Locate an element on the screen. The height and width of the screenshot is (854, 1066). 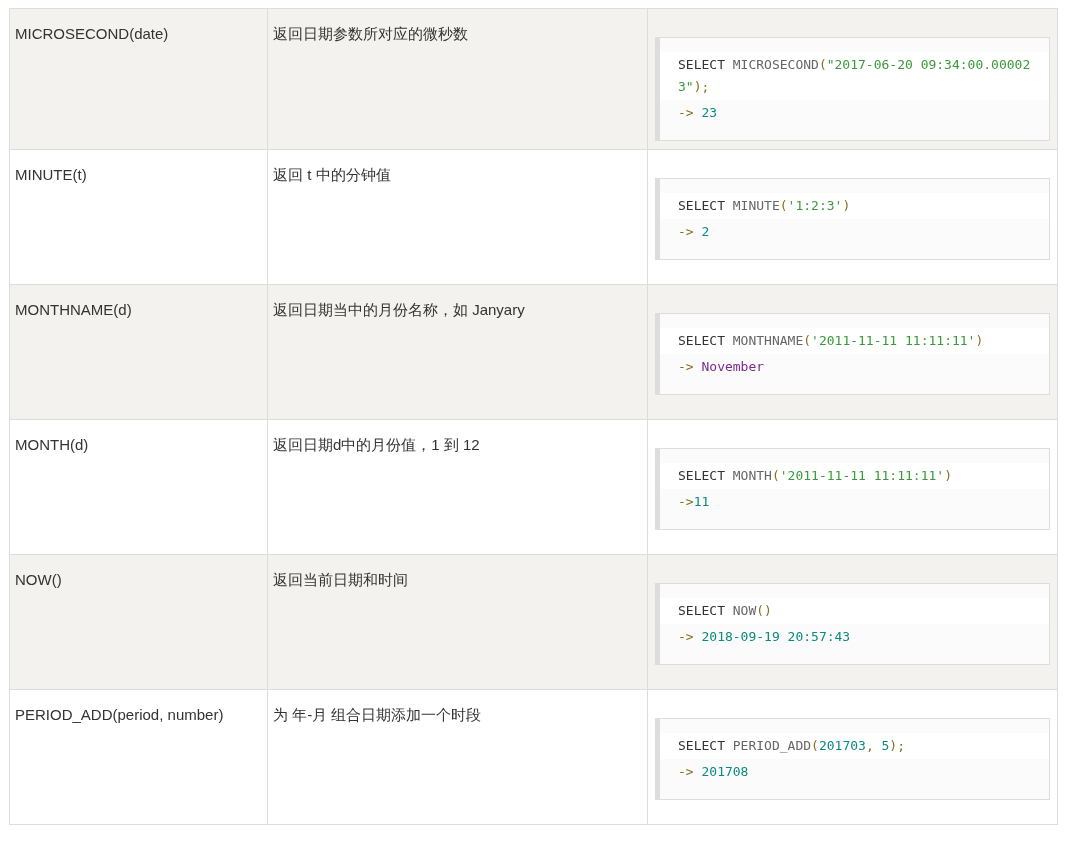
code-block: SELECT MICROSECOND("2017-06-20 09:34:00.000023"); -> 23 is located at coordinates (852, 89).